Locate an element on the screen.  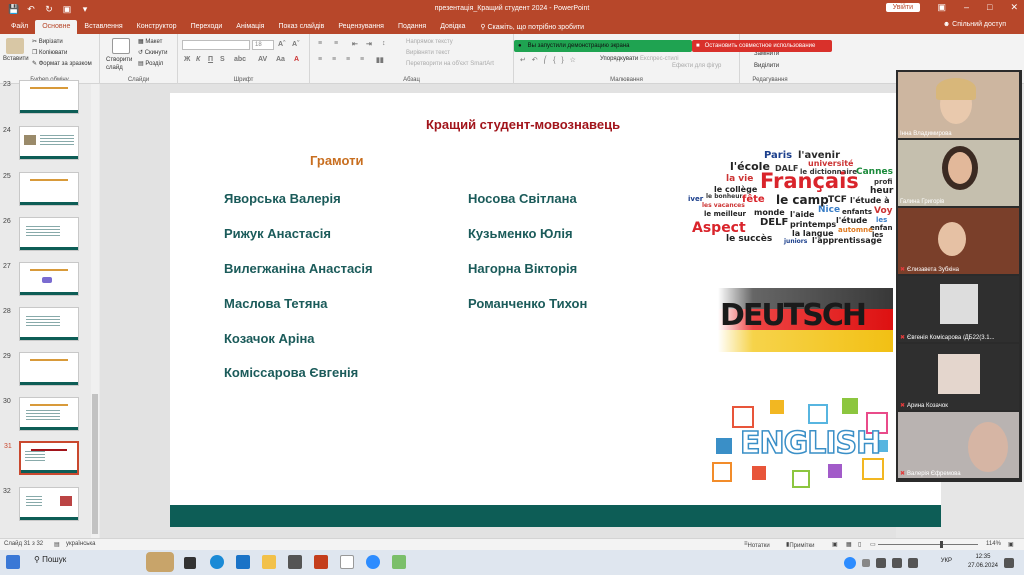
award-name: Романченко Тихон is located at coordinates (527, 303).